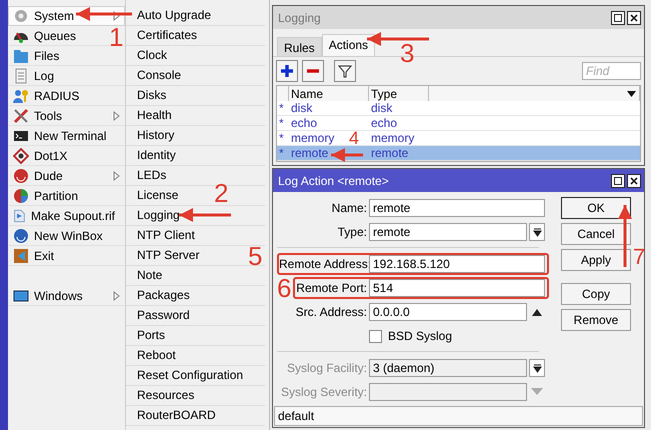  Describe the element at coordinates (195, 356) in the screenshot. I see `submenu-item: Reboot` at that location.